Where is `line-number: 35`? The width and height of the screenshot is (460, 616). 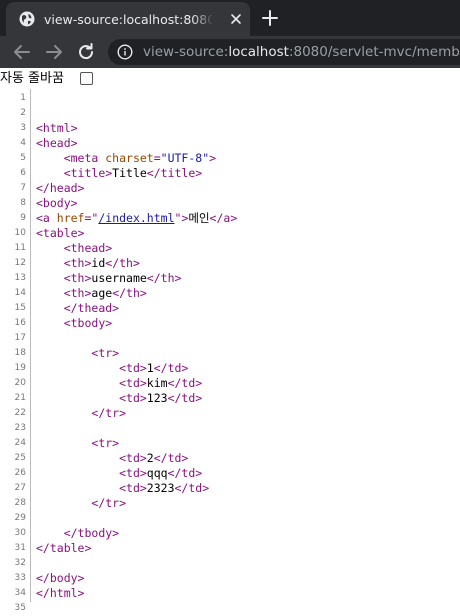 line-number: 35 is located at coordinates (20, 608).